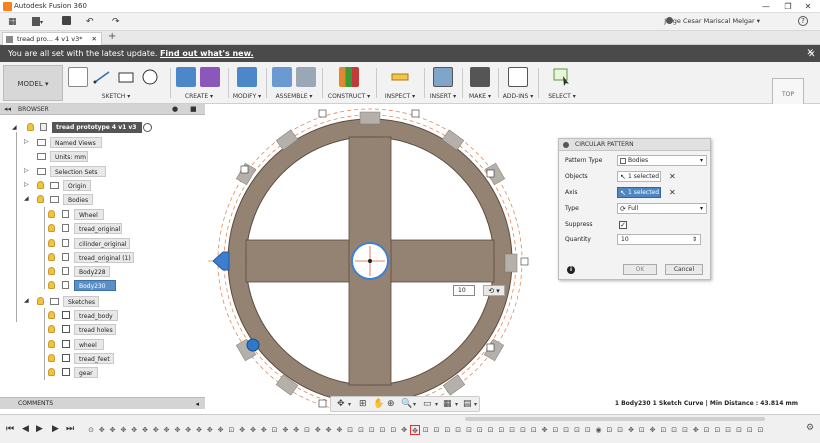 This screenshot has width=820, height=443. Describe the element at coordinates (89, 214) in the screenshot. I see `browser-item-wheel: Wheel` at that location.